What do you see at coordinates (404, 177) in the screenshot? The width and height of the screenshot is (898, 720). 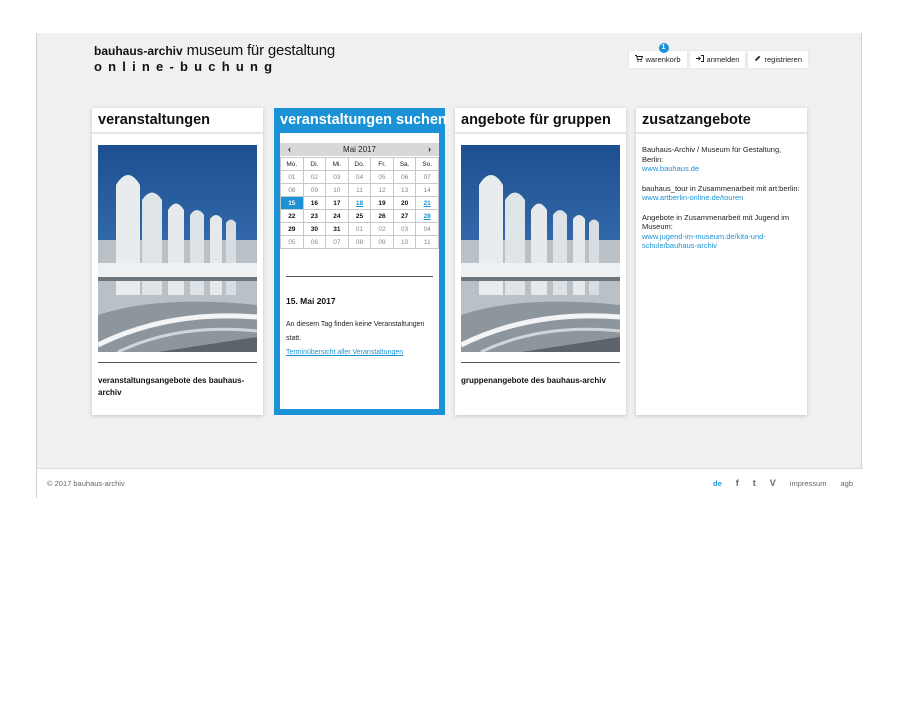 I see `calendar-day-past: 06` at bounding box center [404, 177].